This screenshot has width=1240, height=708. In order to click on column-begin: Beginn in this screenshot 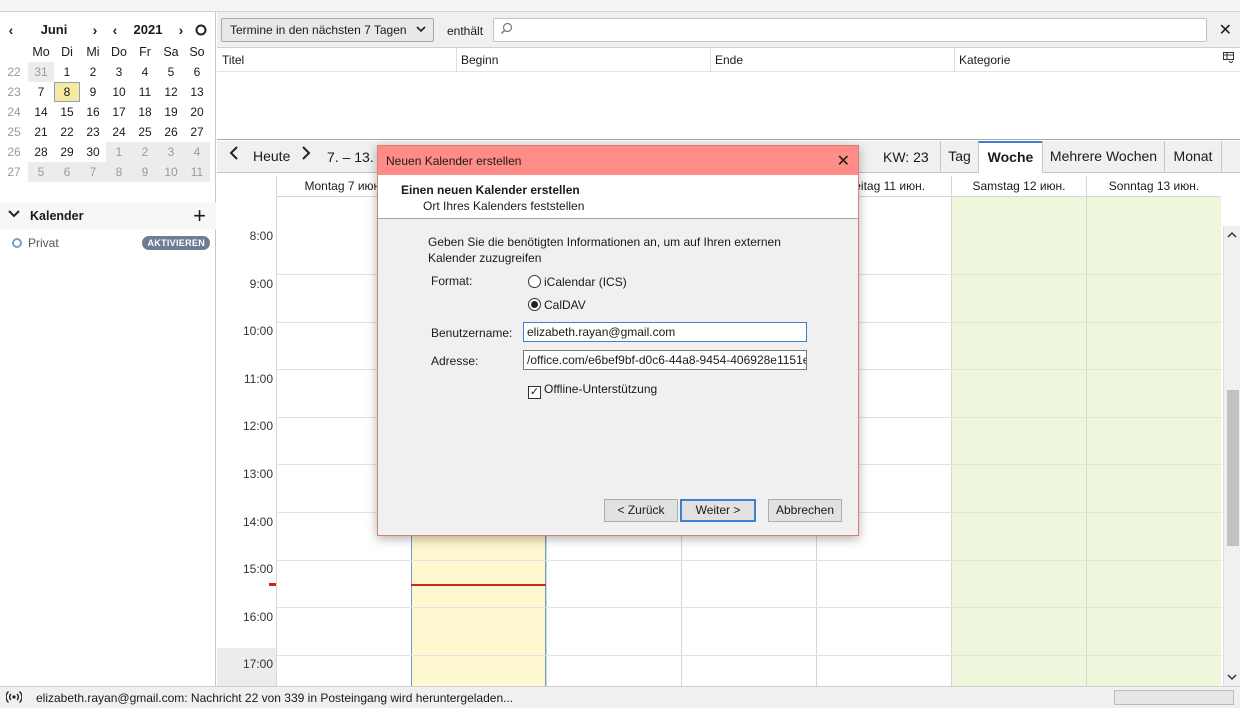, I will do `click(479, 60)`.